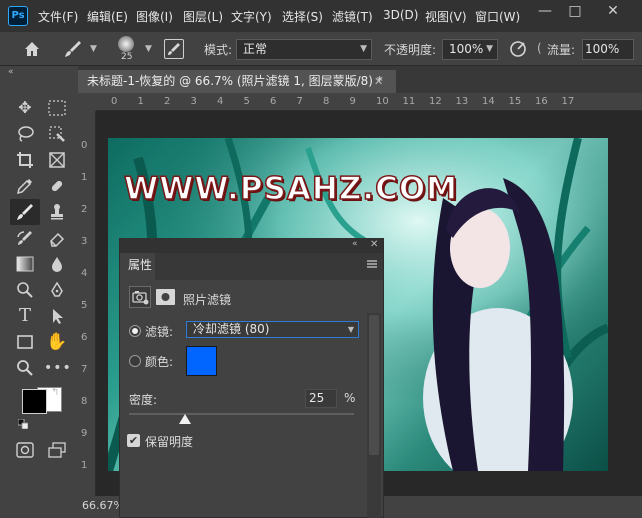  Describe the element at coordinates (103, 505) in the screenshot. I see `zoom-level: 66.67%` at that location.